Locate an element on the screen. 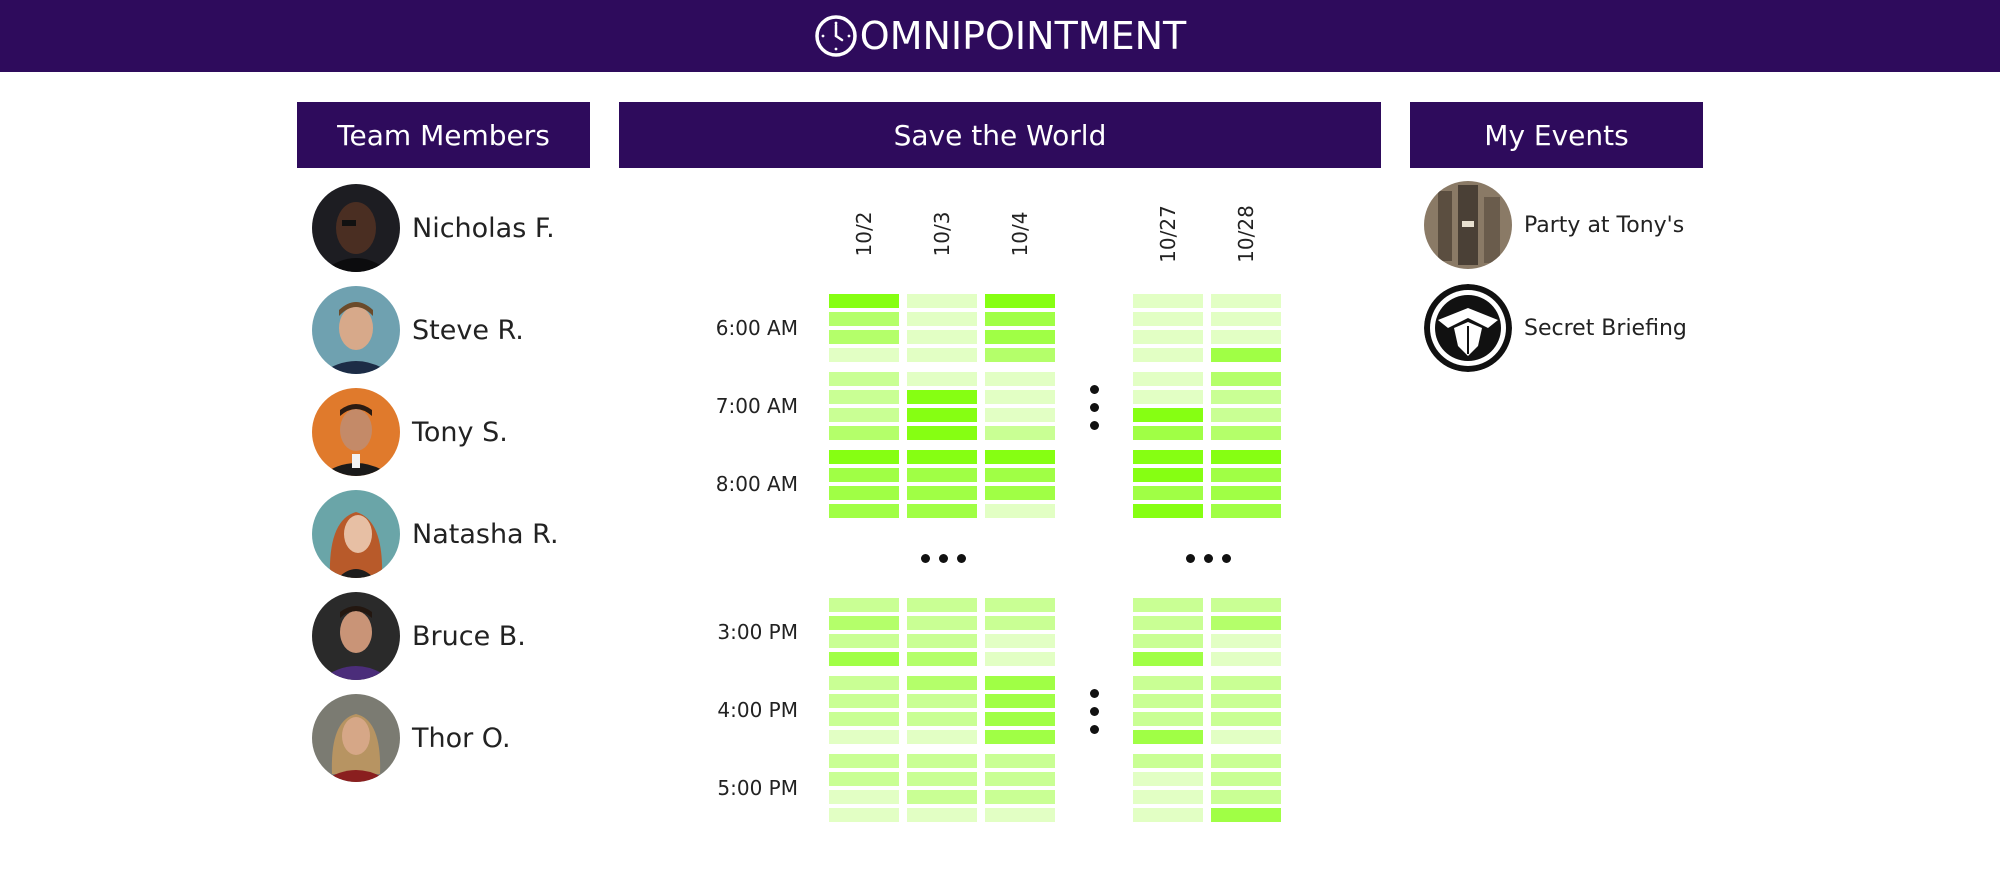  team-member-tony: Tony S. is located at coordinates (462, 432).